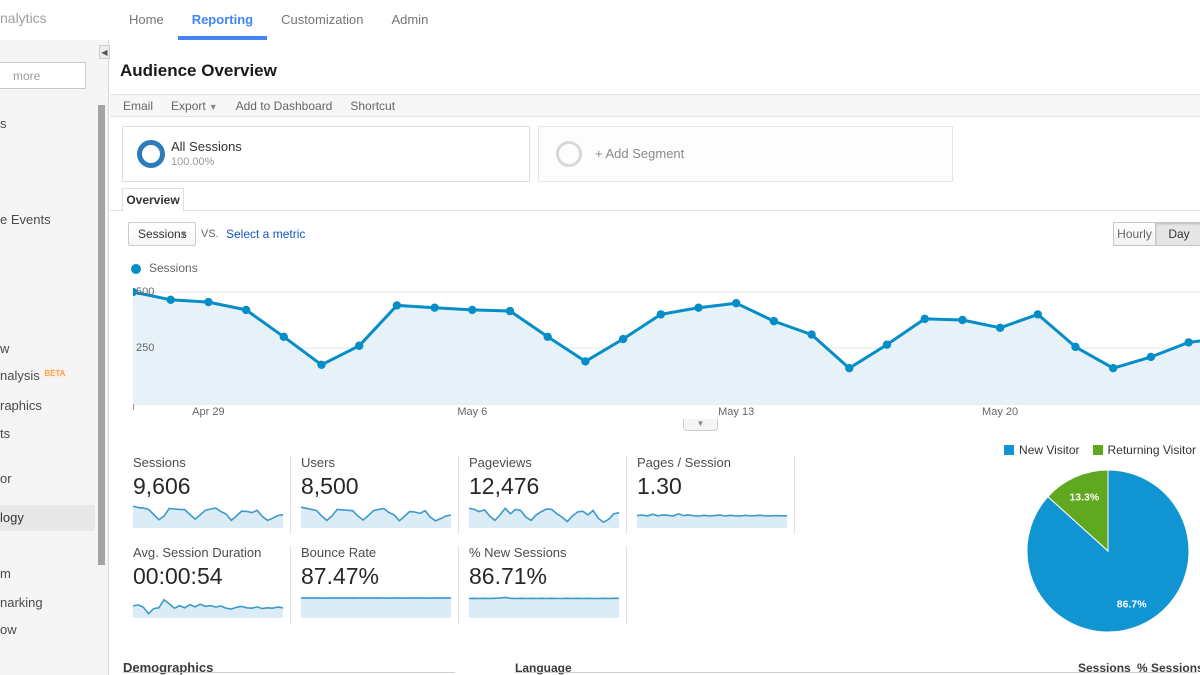  Describe the element at coordinates (162, 234) in the screenshot. I see `metric-dropdown: Sessions ▼` at that location.